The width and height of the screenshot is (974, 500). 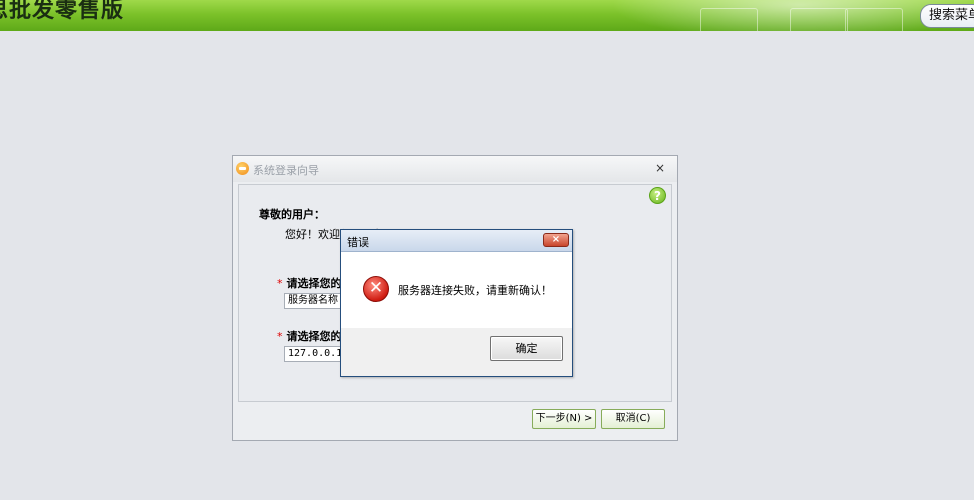 I want to click on error-dialog-footer: 确定, so click(x=456, y=352).